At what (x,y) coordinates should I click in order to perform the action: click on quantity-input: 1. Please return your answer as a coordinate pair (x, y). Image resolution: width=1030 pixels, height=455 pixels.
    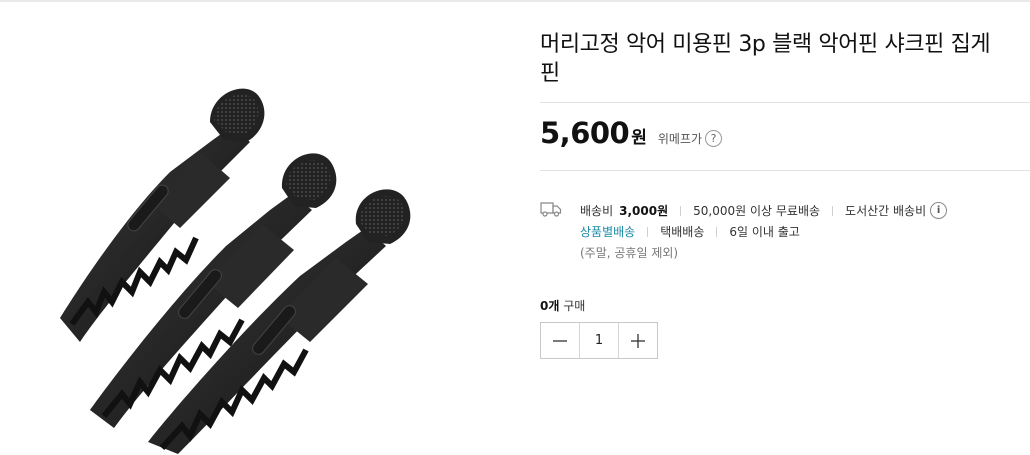
    Looking at the image, I should click on (599, 340).